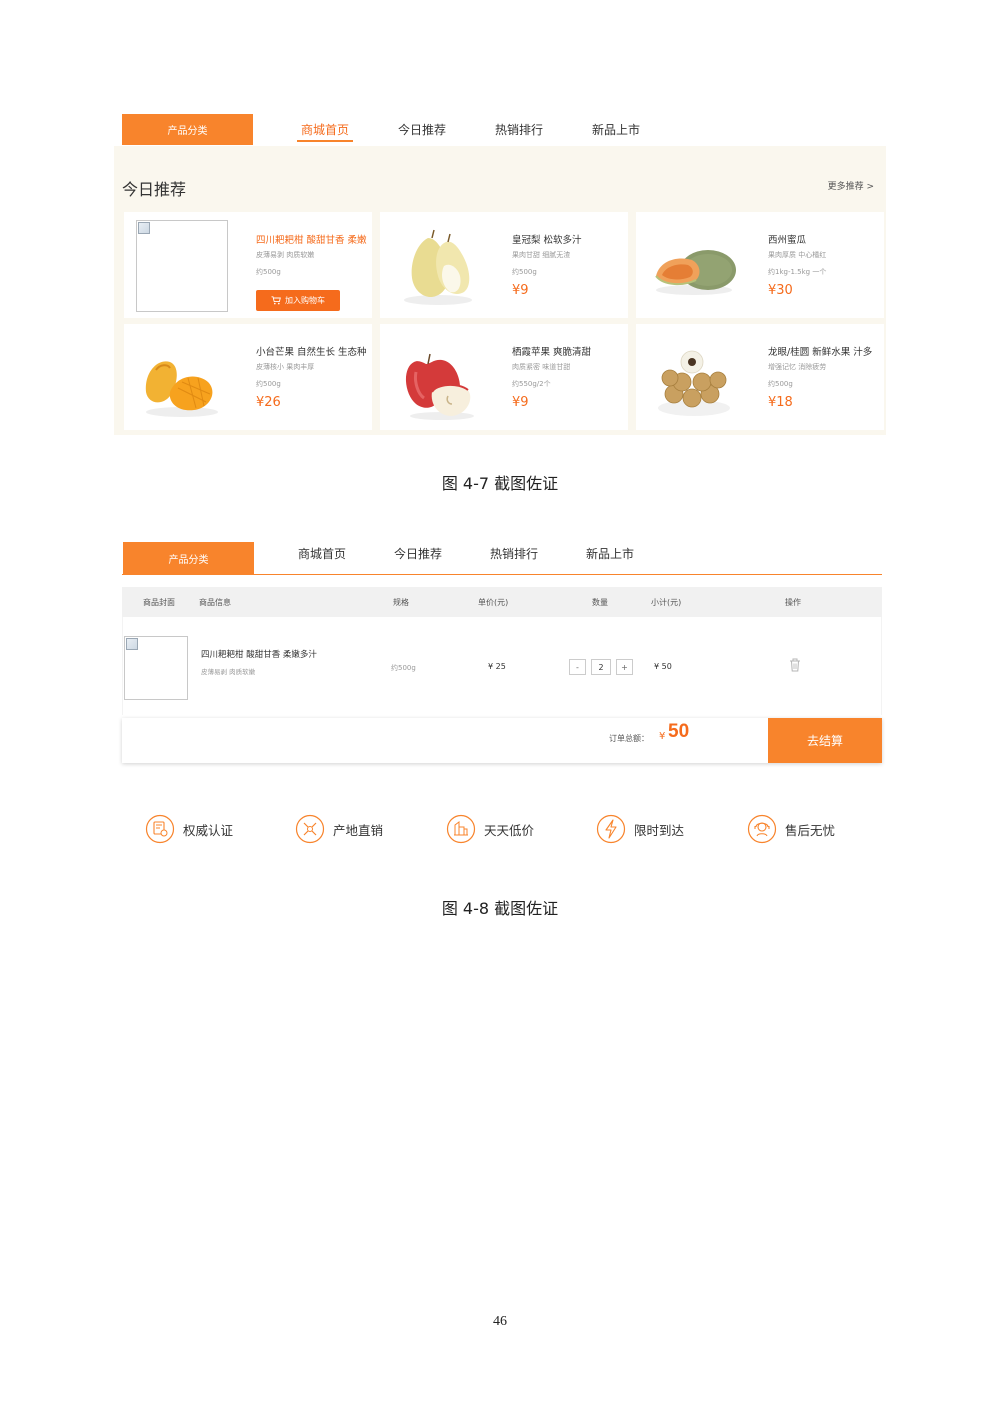 This screenshot has height=1415, width=1000. Describe the element at coordinates (541, 367) in the screenshot. I see `product-desc: 肉质紧密 味道甘甜` at that location.